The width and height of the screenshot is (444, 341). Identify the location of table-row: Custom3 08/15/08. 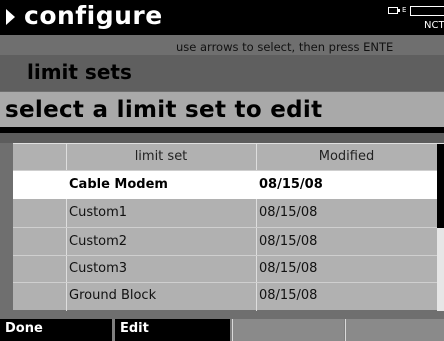
(225, 269).